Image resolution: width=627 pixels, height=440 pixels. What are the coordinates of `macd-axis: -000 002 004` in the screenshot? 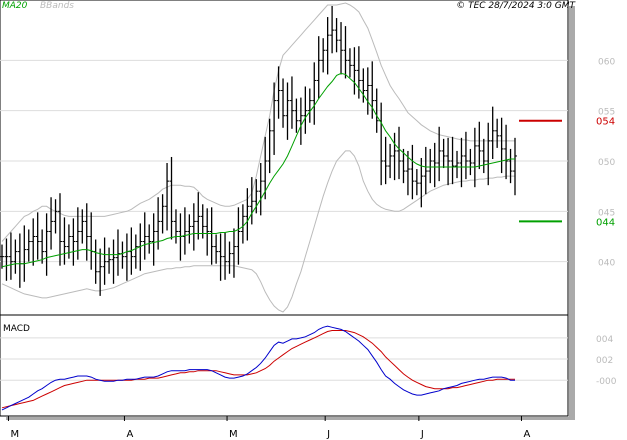 It's located at (606, 361).